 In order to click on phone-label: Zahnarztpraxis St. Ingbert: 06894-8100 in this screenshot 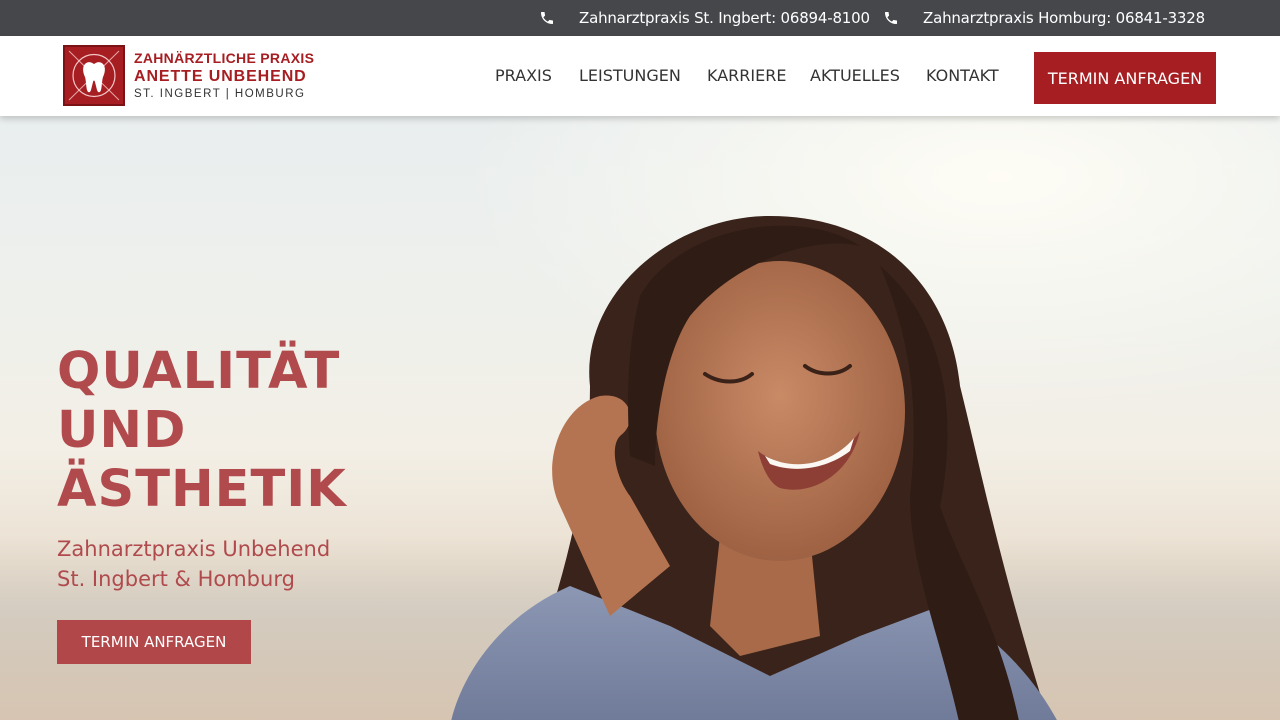, I will do `click(724, 18)`.